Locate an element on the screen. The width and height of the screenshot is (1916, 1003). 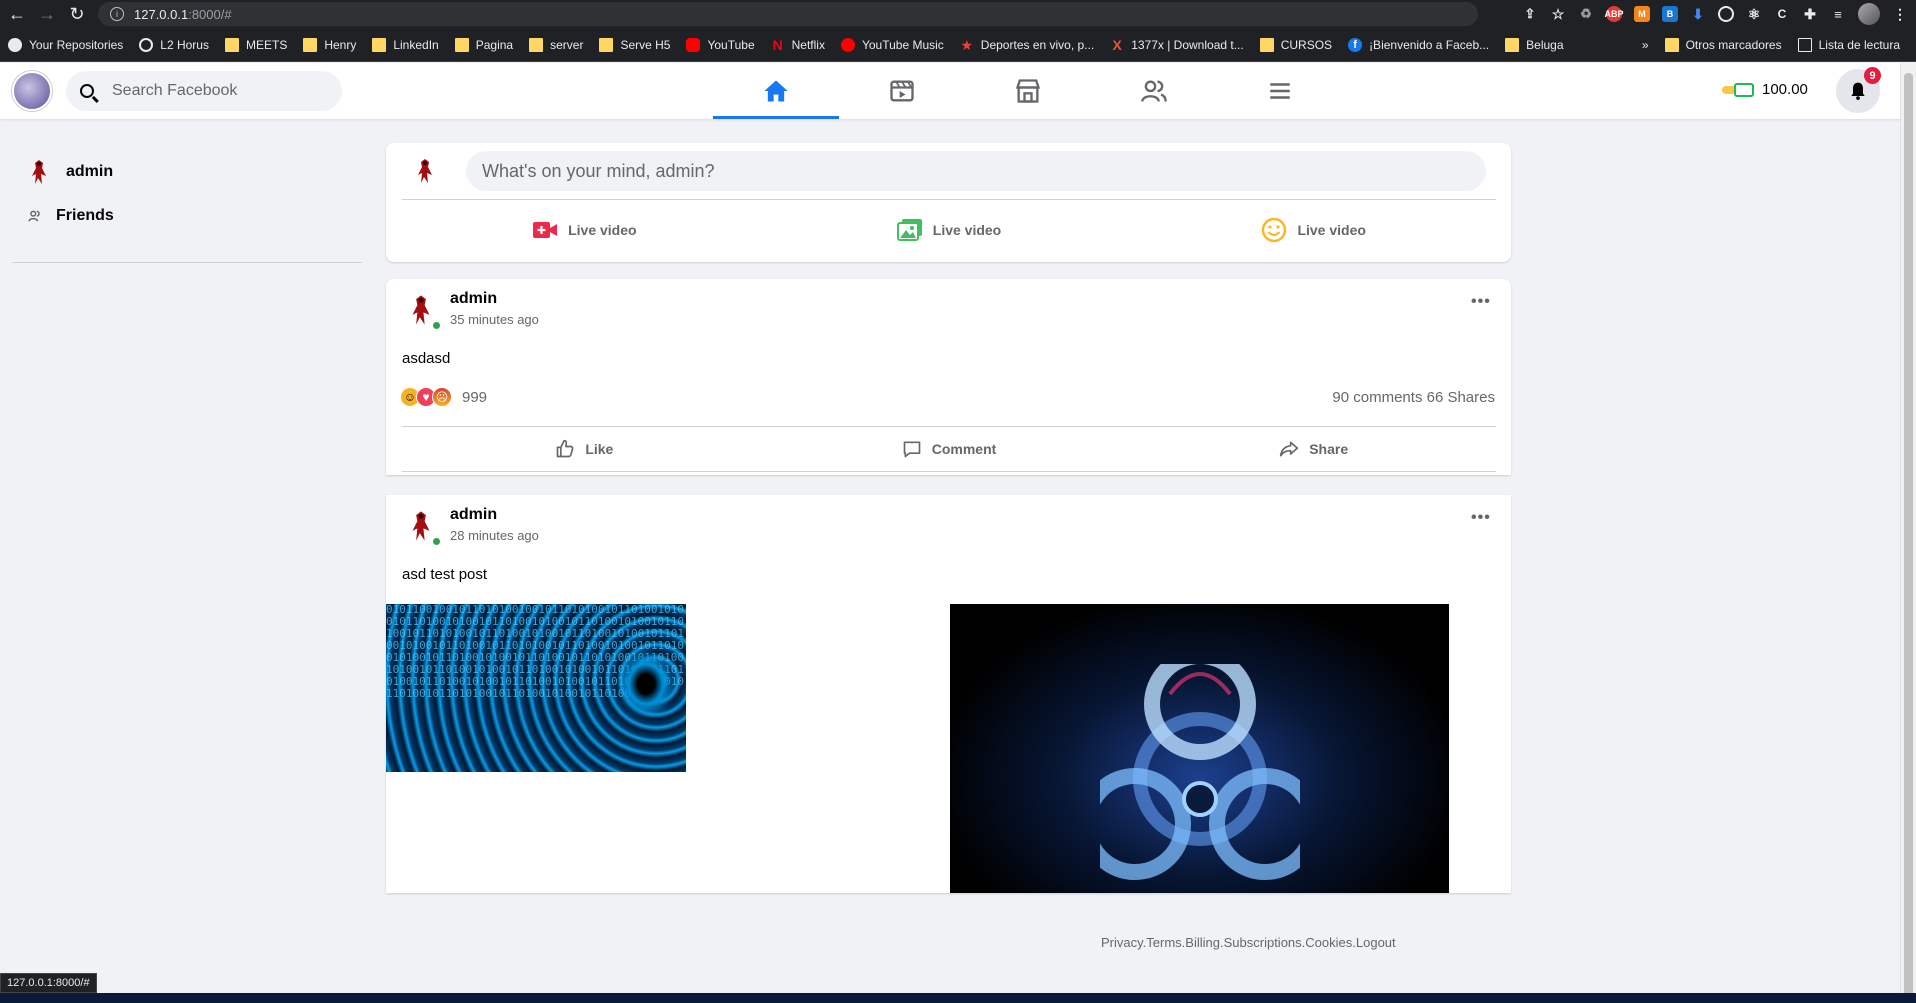
tab-watch is located at coordinates (902, 91).